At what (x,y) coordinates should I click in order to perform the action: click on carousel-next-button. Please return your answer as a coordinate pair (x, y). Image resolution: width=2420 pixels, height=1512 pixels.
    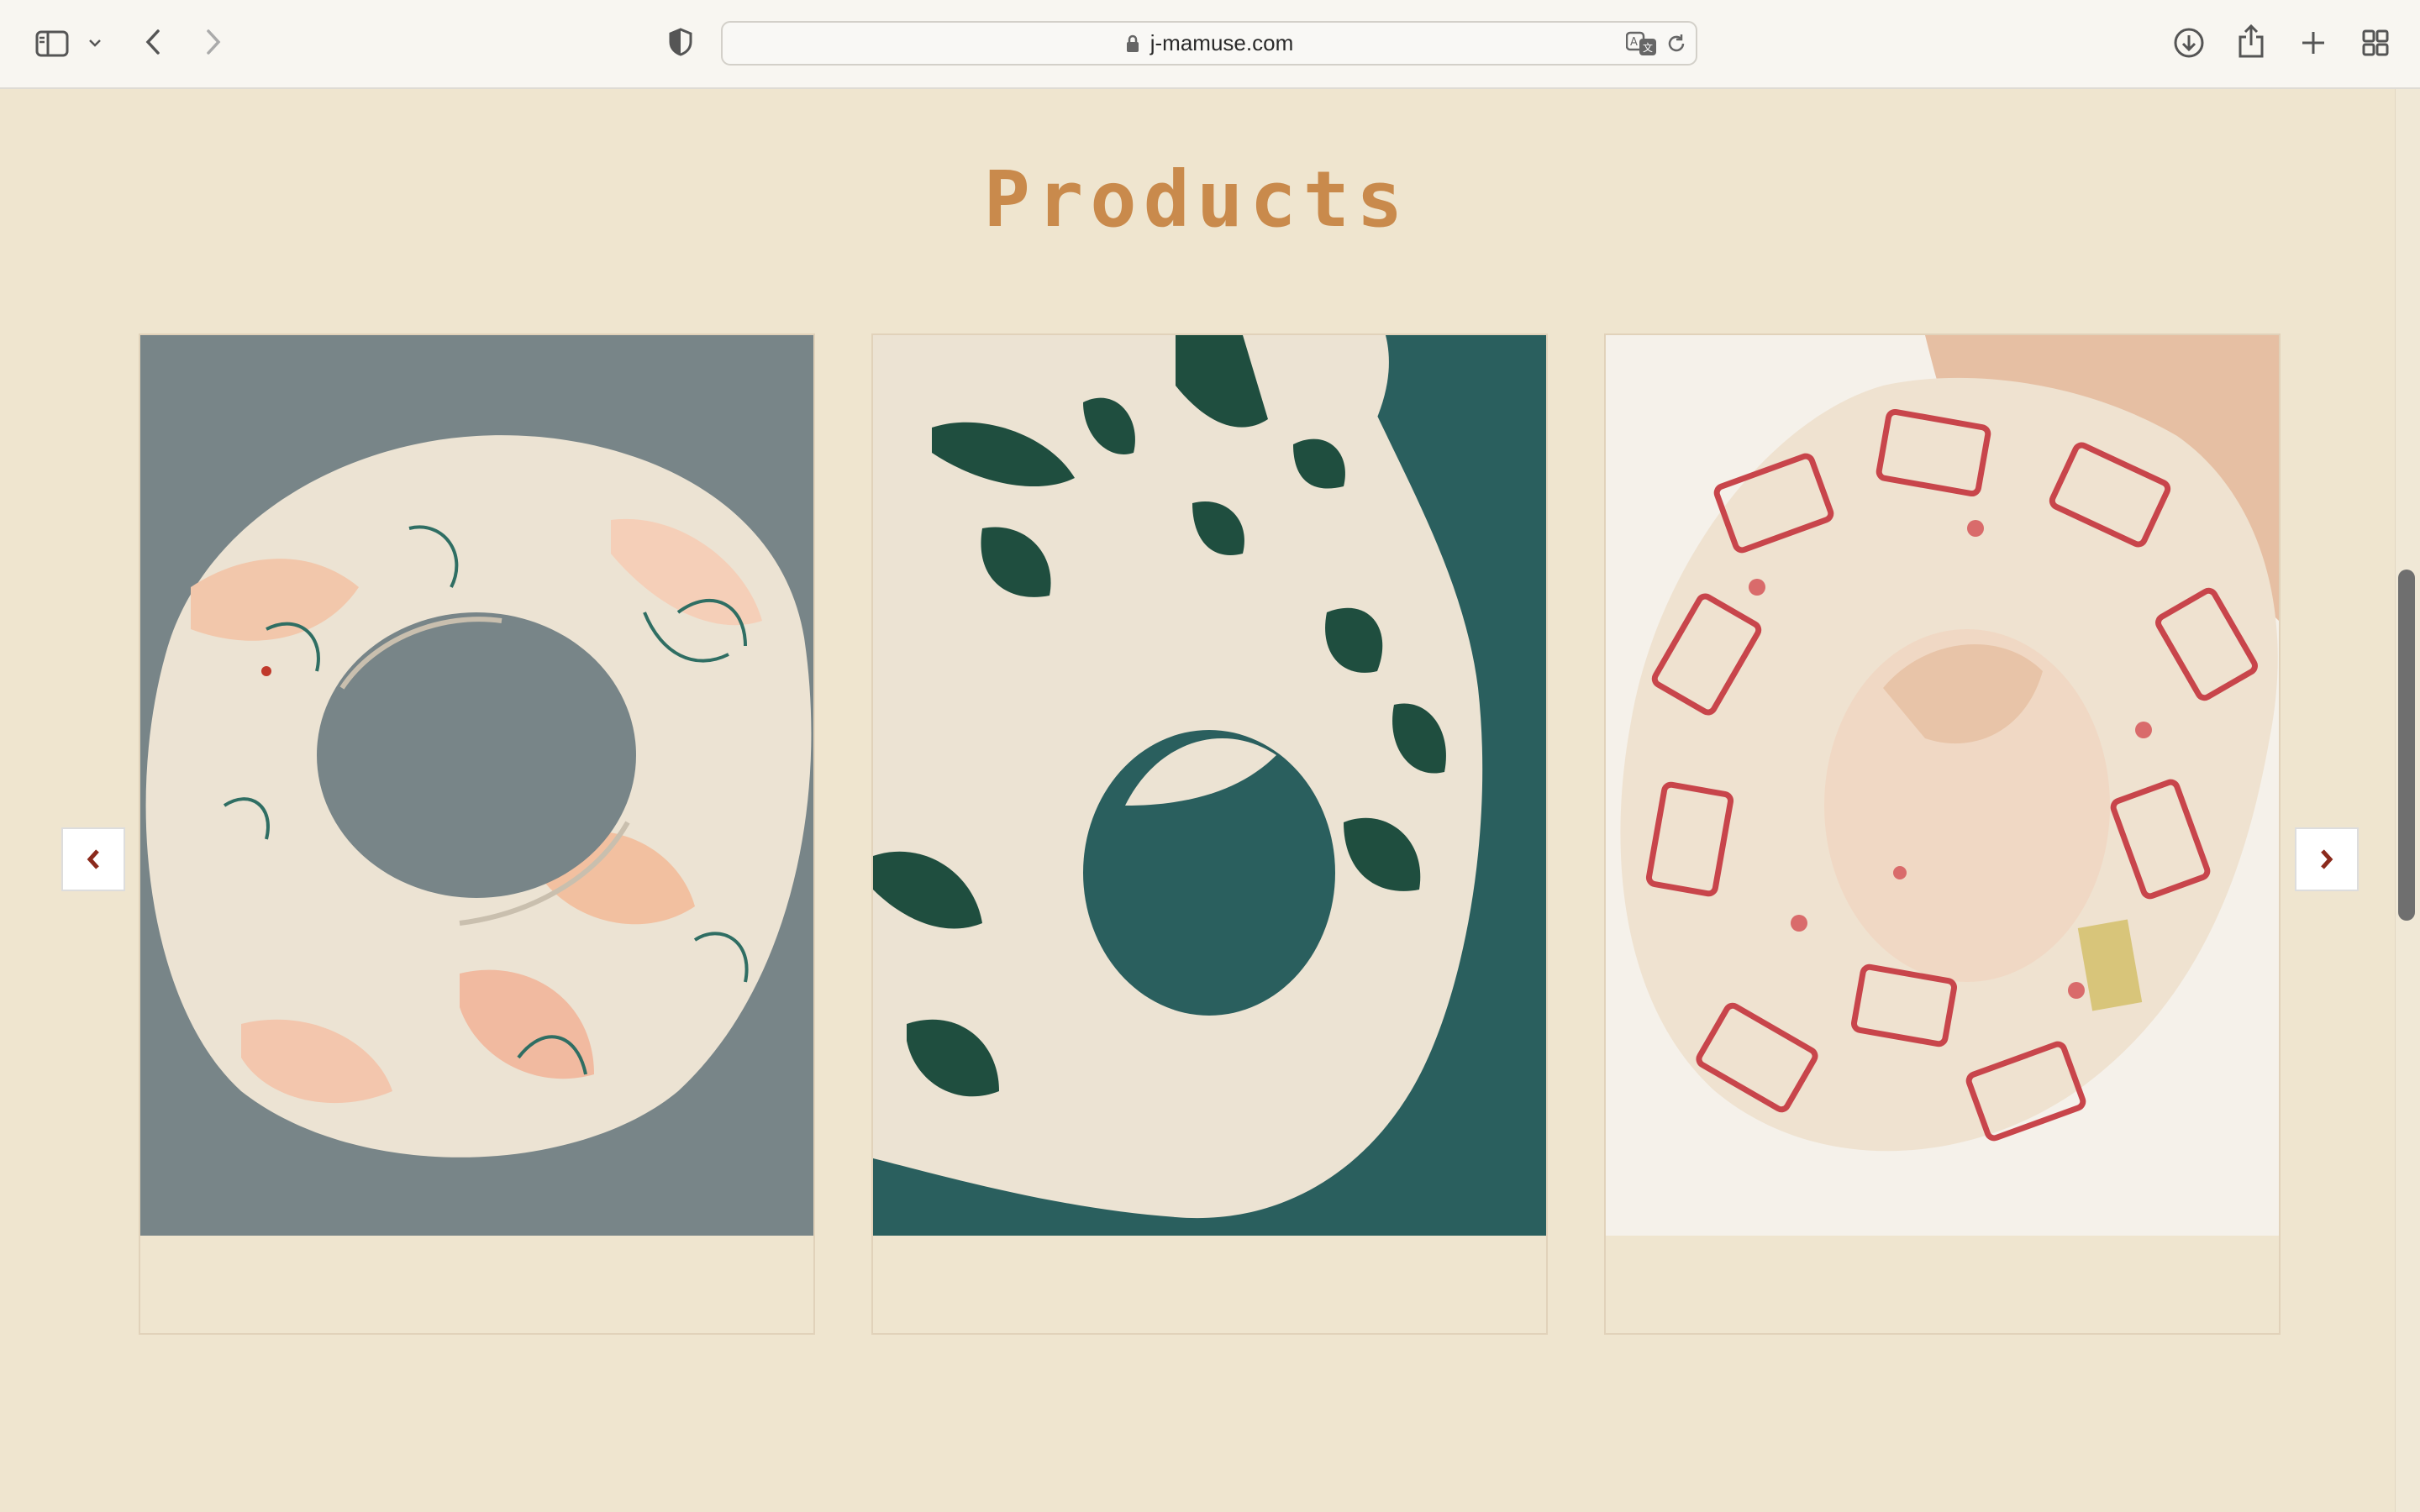
    Looking at the image, I should click on (2327, 859).